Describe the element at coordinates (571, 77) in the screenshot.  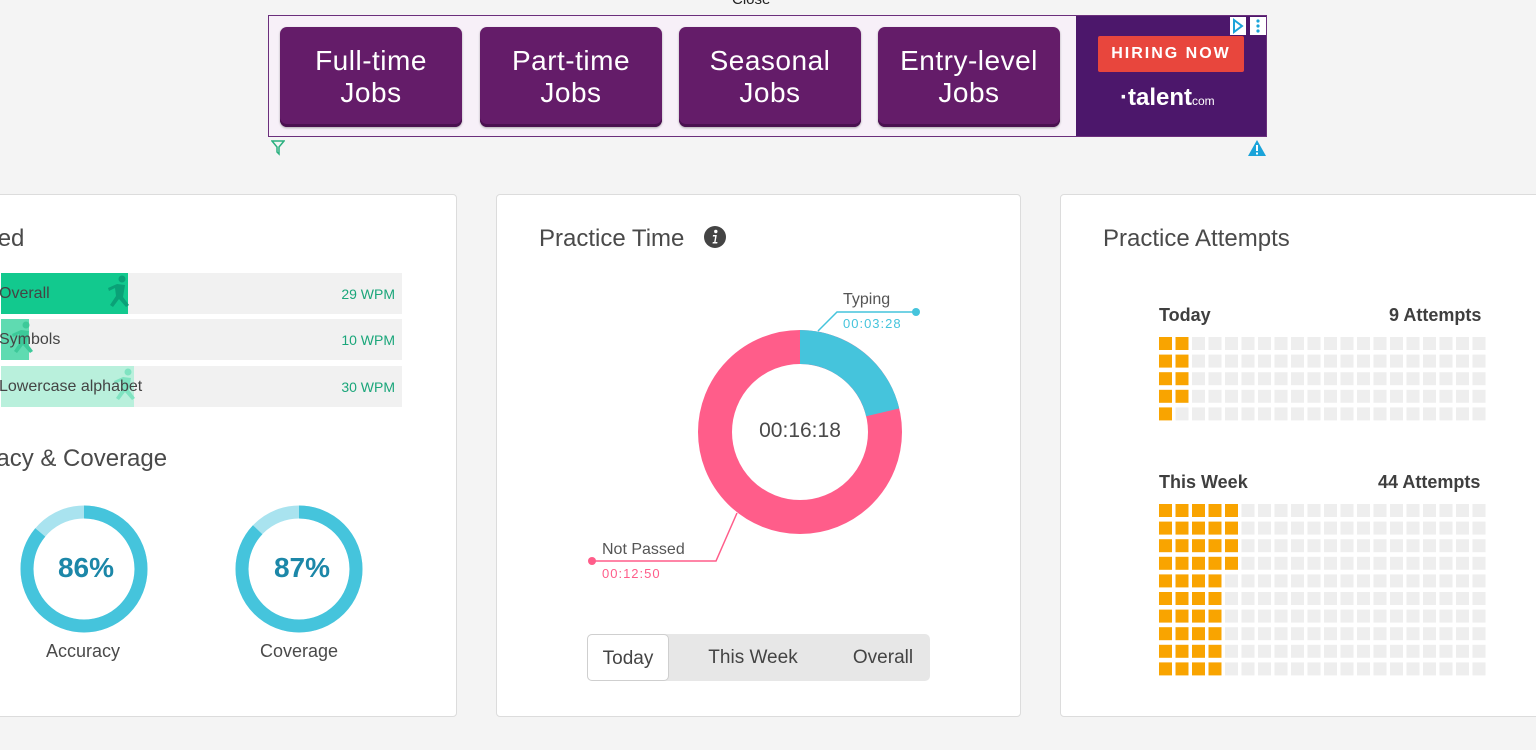
I see `ad-button-part-time: Part-time Jobs` at that location.